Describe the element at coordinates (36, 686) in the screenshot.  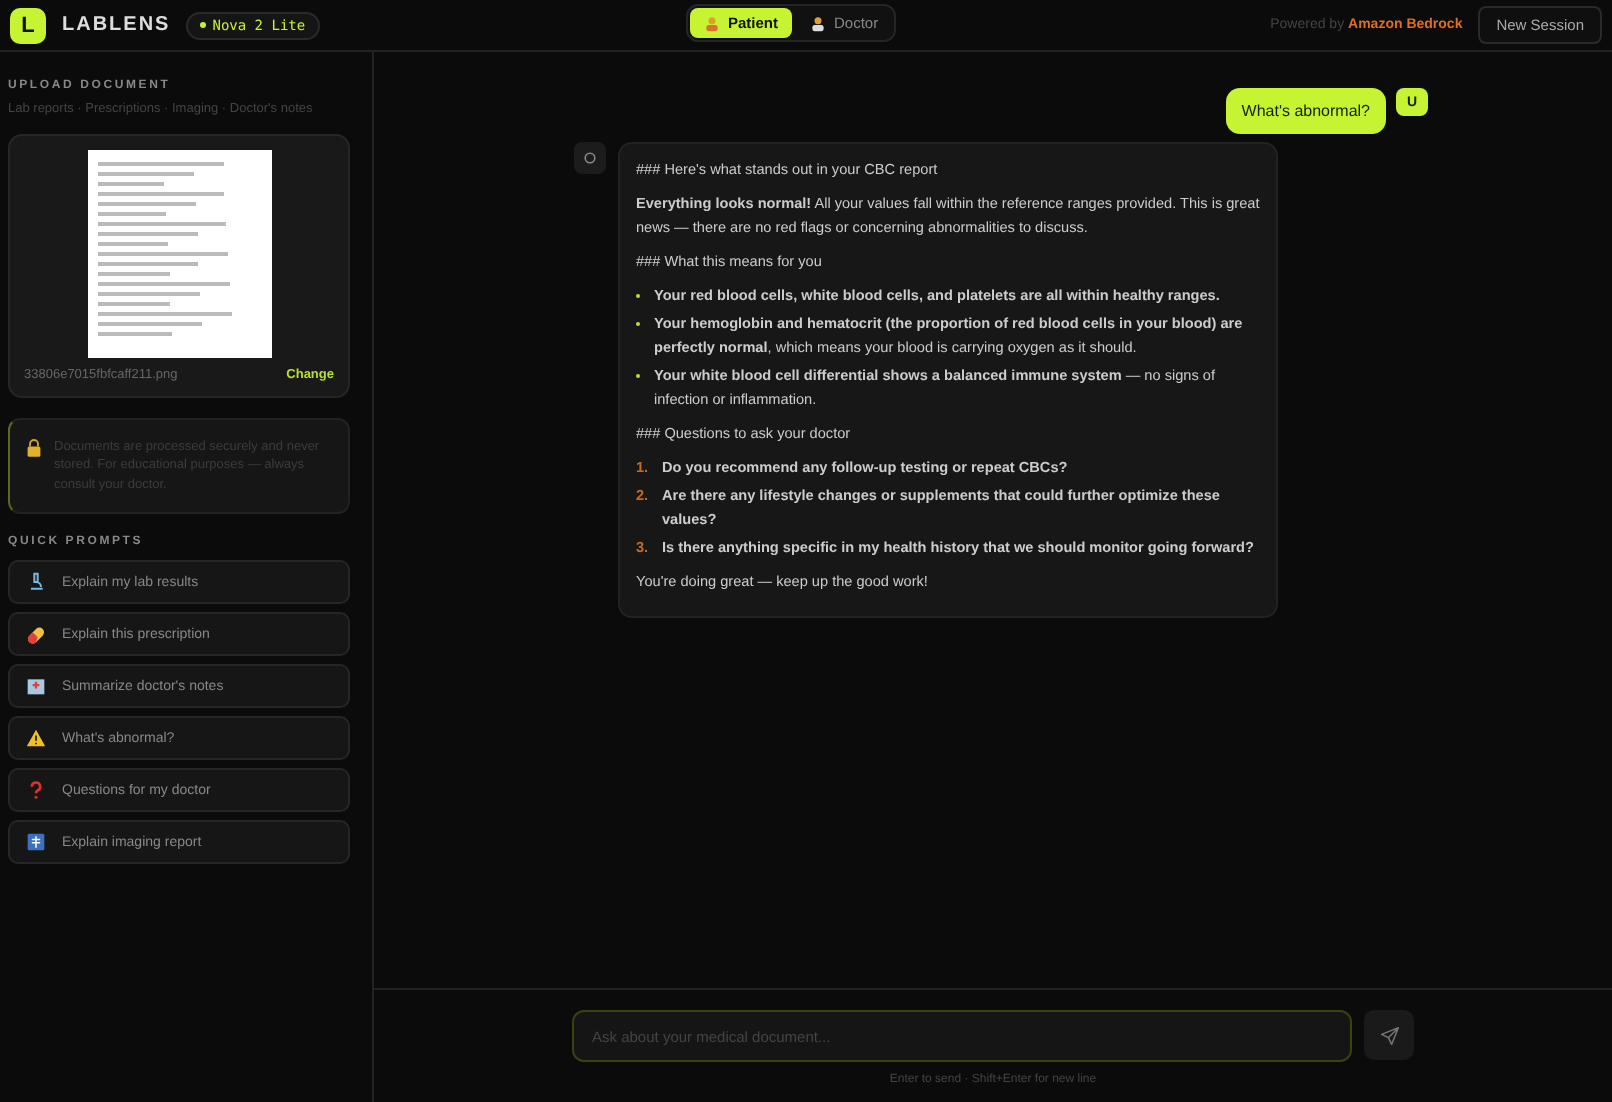
I see `hospital-icon` at that location.